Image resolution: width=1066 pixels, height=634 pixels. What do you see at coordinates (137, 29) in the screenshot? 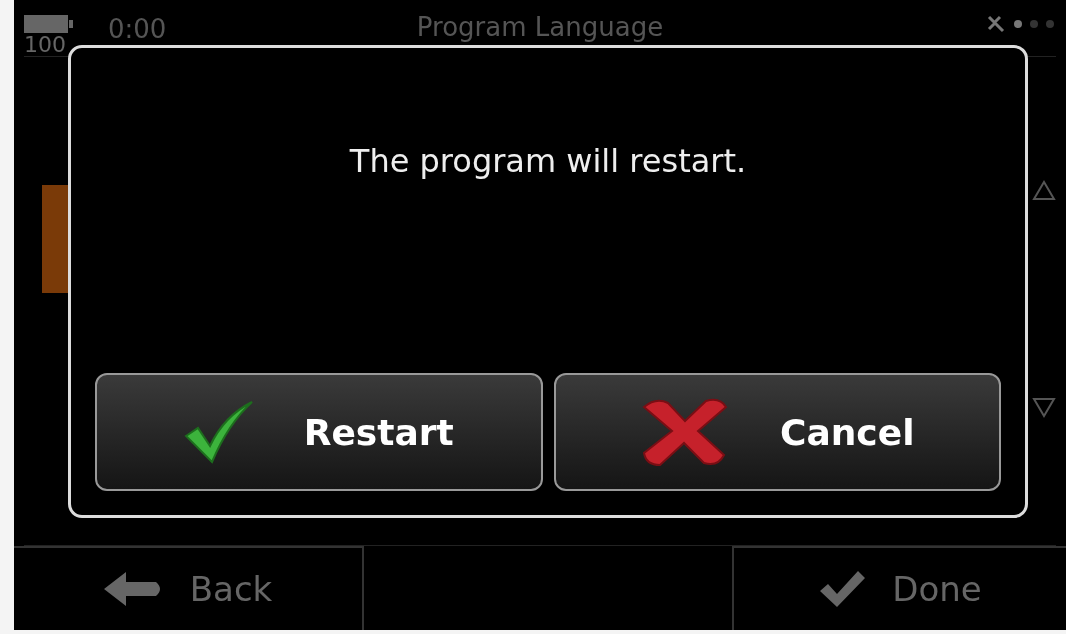
I see `clock-time: 0:00` at bounding box center [137, 29].